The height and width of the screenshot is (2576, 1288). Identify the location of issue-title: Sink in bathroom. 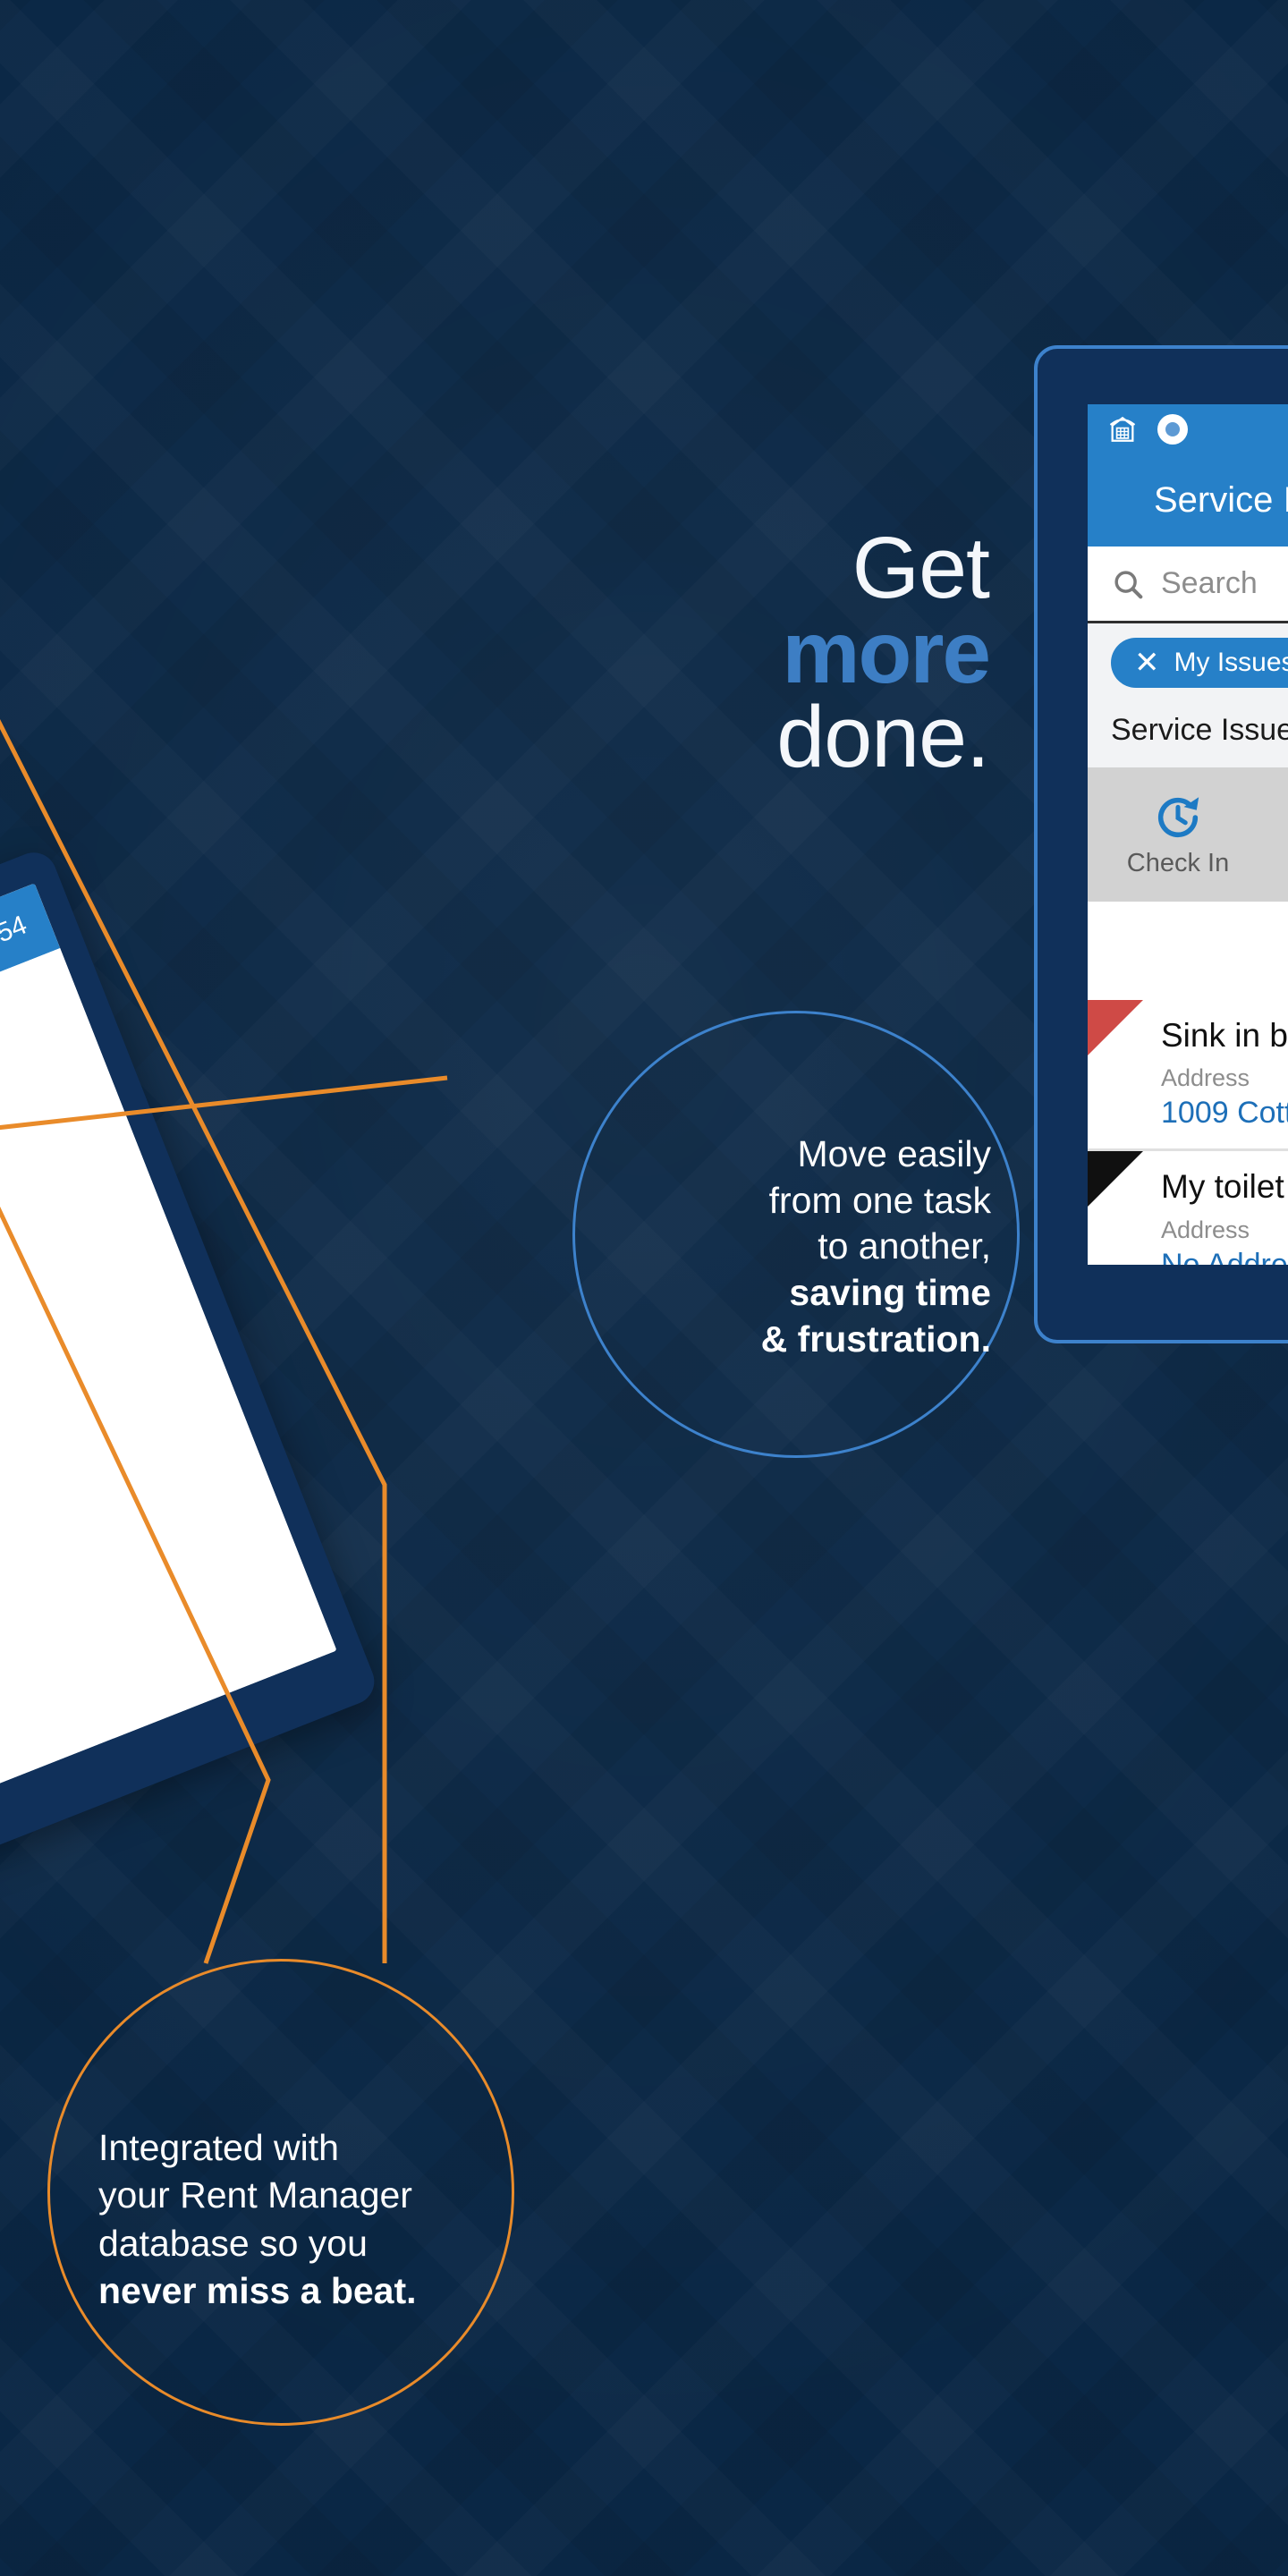
(1224, 1035).